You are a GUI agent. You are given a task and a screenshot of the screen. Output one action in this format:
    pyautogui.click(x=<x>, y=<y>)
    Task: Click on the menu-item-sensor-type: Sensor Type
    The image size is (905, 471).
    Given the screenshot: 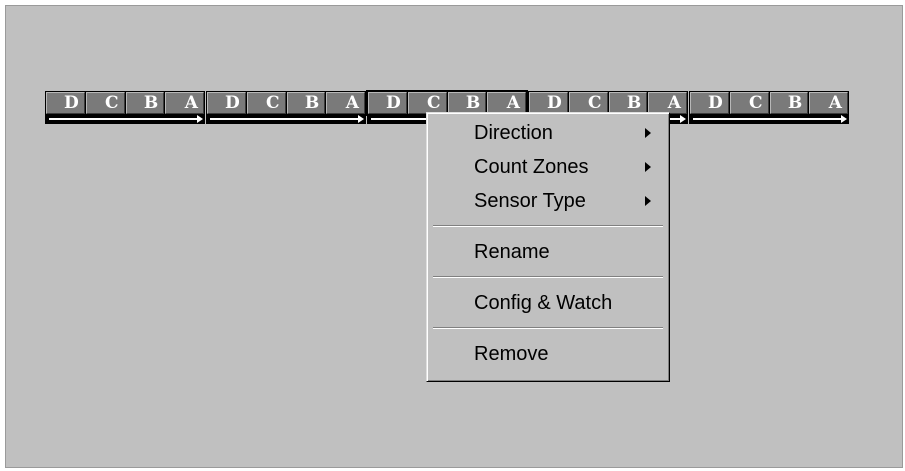 What is the action you would take?
    pyautogui.click(x=548, y=201)
    